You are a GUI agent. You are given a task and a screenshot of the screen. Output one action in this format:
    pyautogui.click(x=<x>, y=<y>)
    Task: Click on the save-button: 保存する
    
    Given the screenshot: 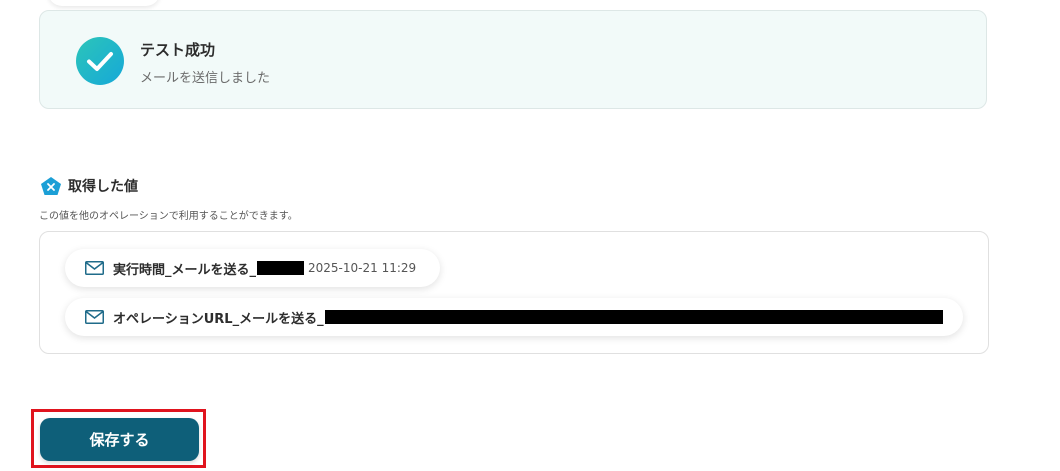 What is the action you would take?
    pyautogui.click(x=119, y=439)
    